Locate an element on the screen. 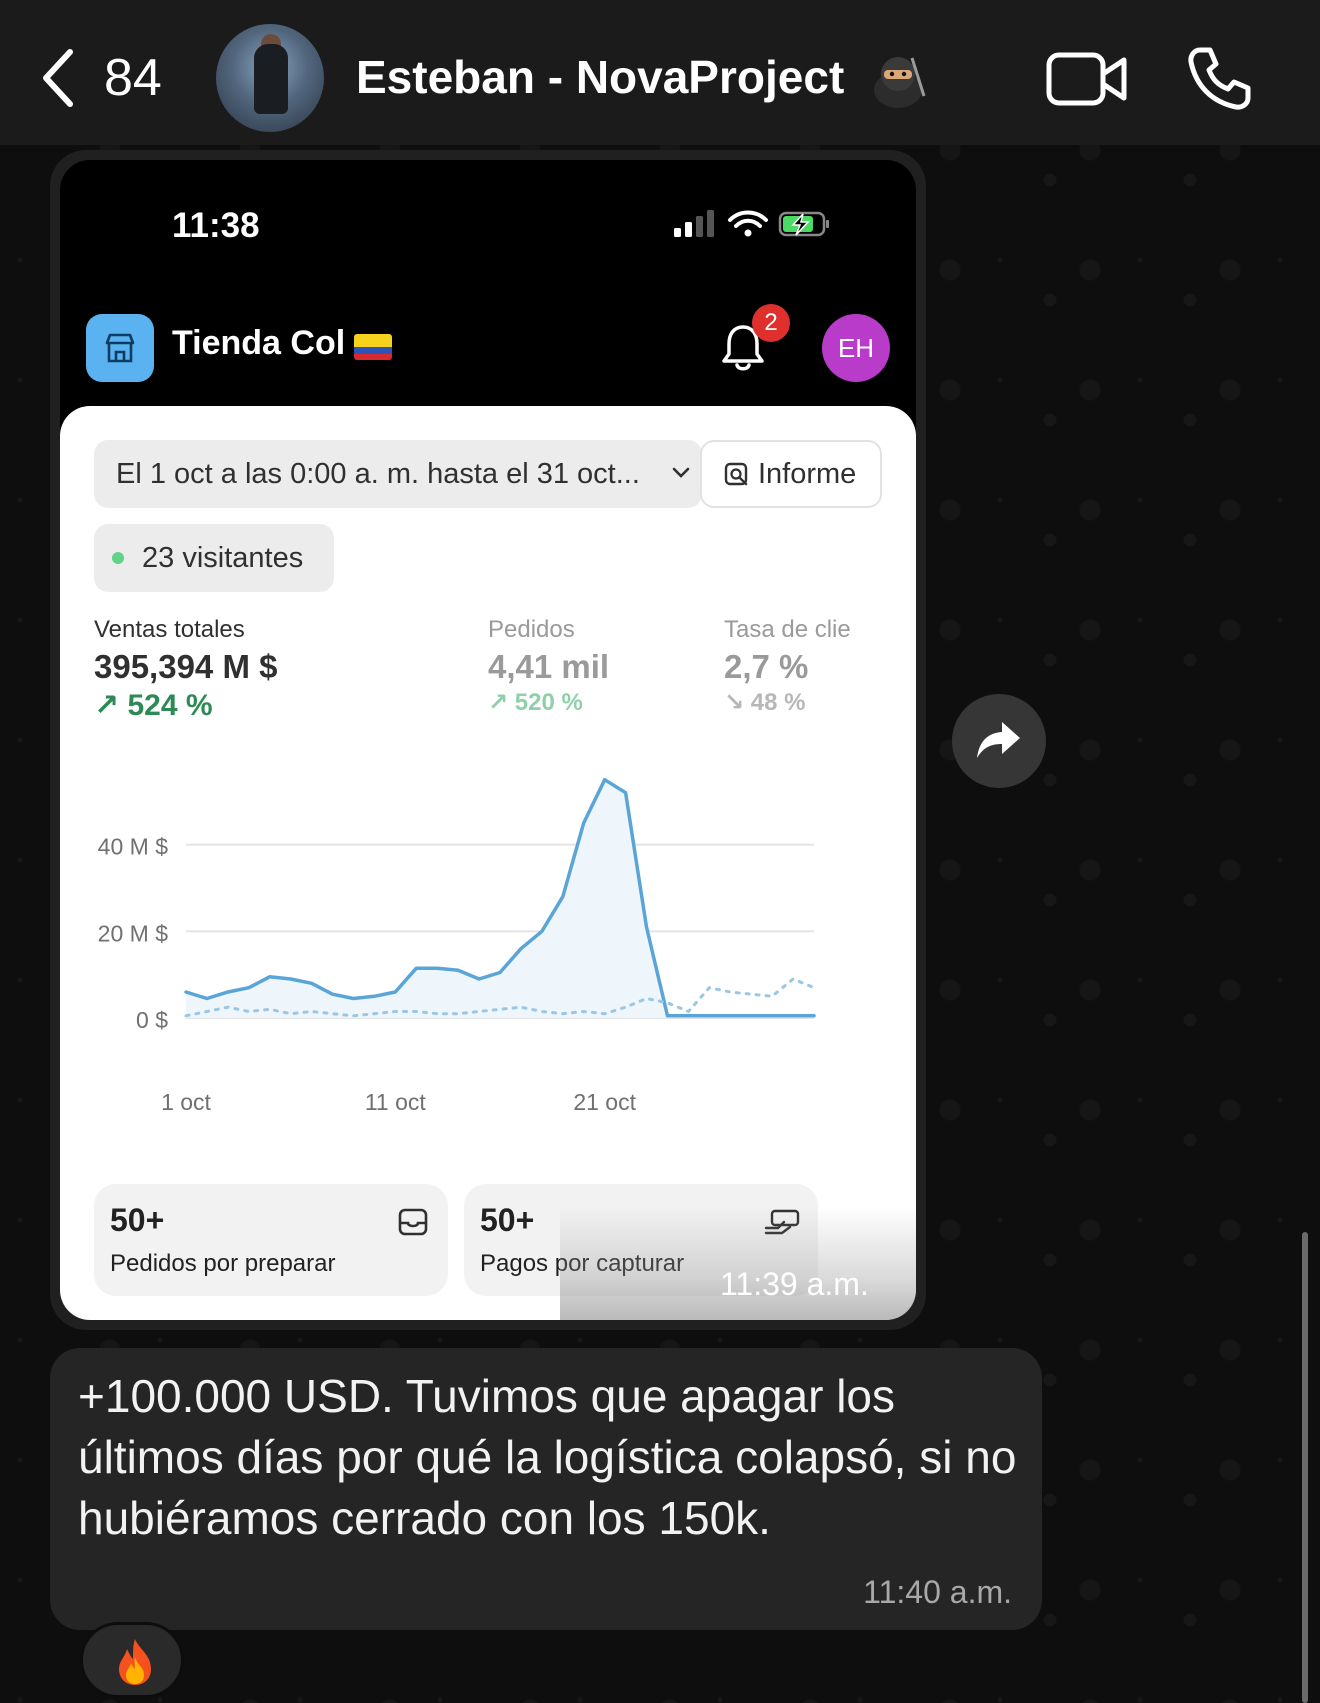 The height and width of the screenshot is (1703, 1320). live-dot-icon is located at coordinates (118, 558).